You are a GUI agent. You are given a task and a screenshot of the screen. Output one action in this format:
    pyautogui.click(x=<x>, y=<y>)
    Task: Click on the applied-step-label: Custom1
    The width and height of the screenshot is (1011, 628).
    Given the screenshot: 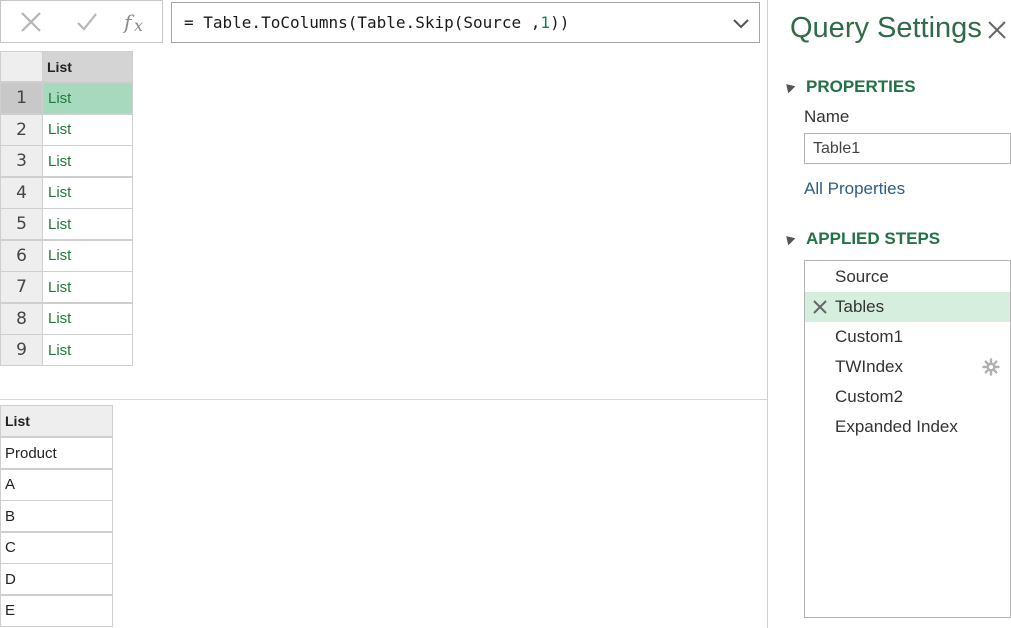 What is the action you would take?
    pyautogui.click(x=869, y=336)
    